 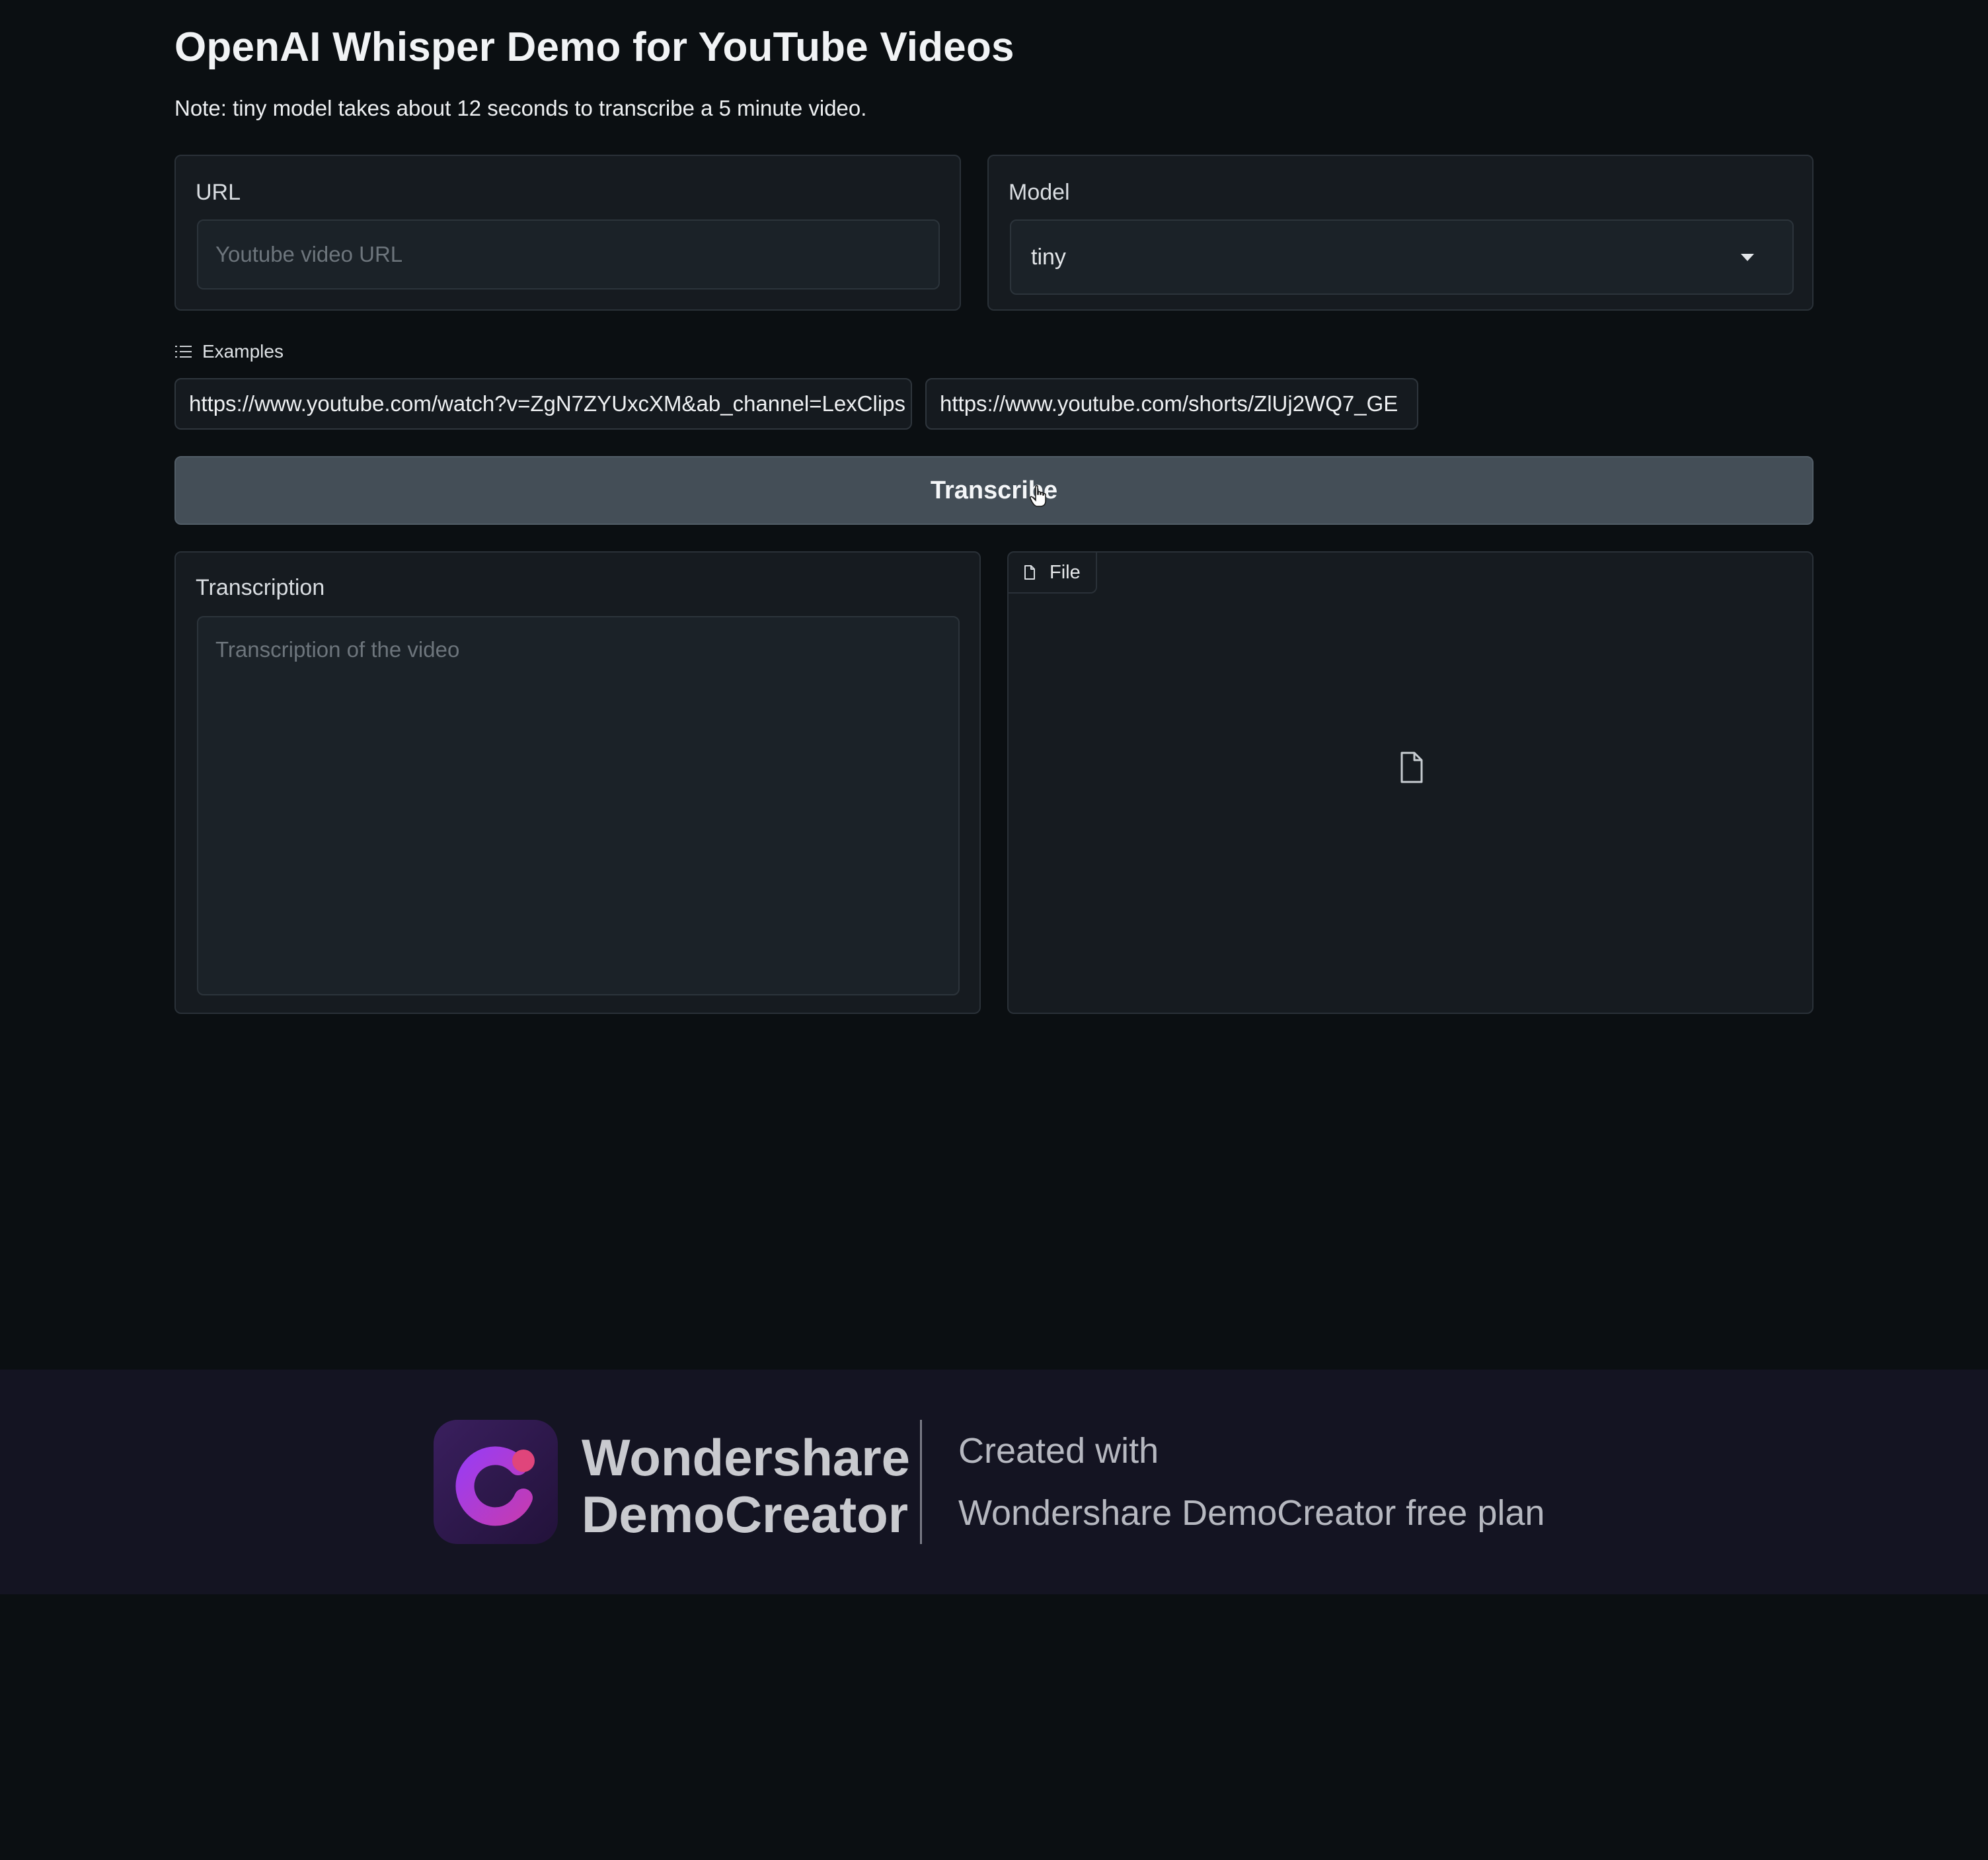 I want to click on examples-label: Examples, so click(x=243, y=351).